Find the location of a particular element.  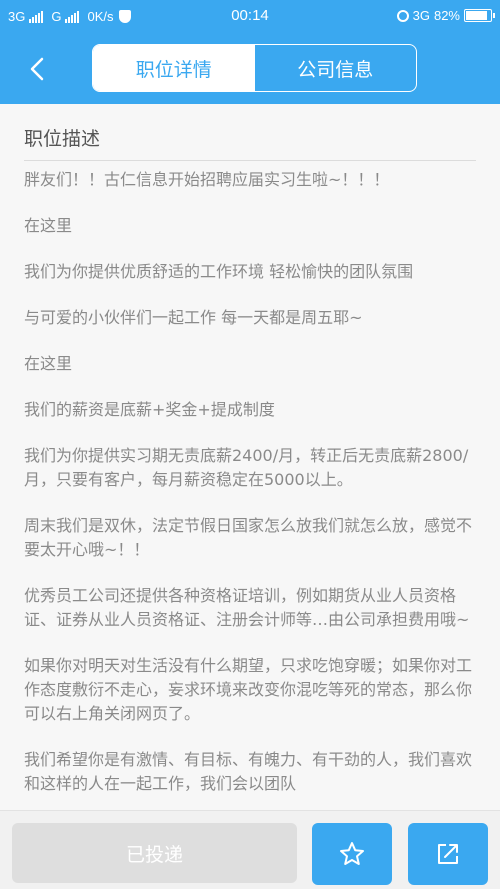

share-icon is located at coordinates (448, 854).